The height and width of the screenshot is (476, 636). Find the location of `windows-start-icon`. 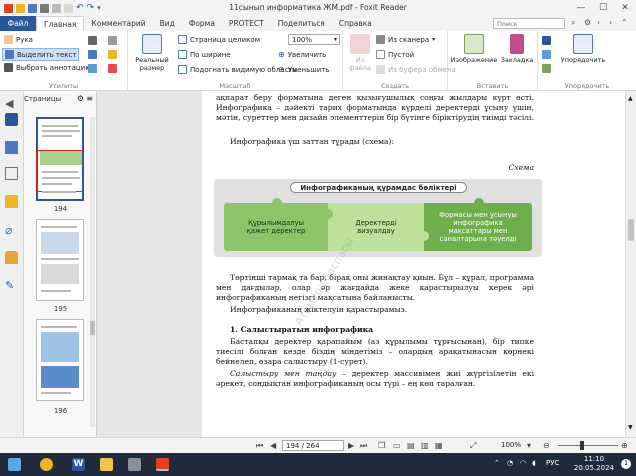

windows-start-icon is located at coordinates (14, 464).